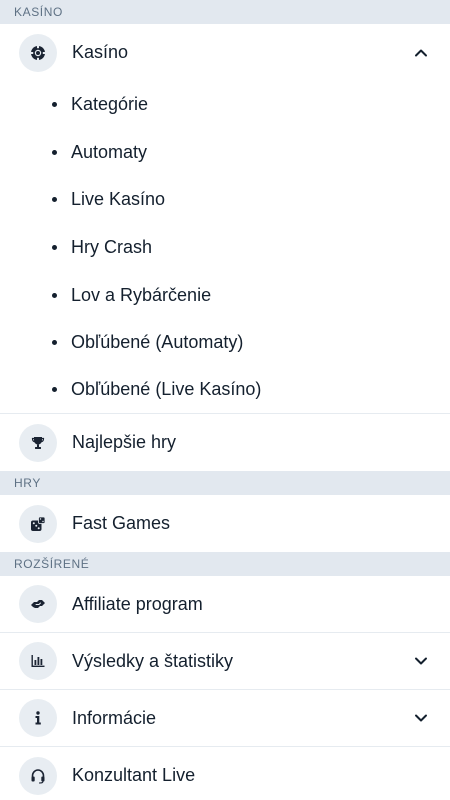 The width and height of the screenshot is (450, 800). Describe the element at coordinates (137, 603) in the screenshot. I see `menu-item-affiliate-label: Affiliate program` at that location.